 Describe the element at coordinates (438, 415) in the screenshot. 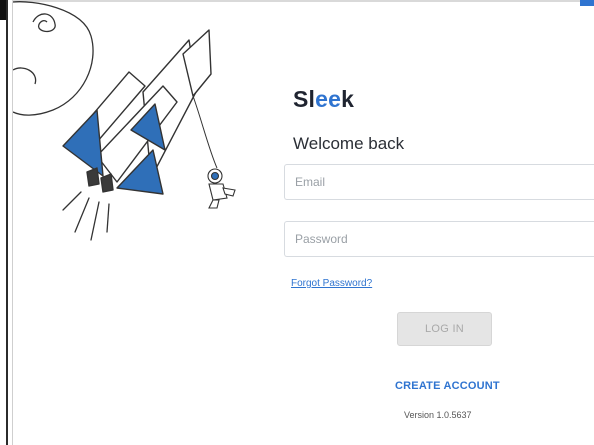

I see `version-label: Version 1.0.5637` at that location.